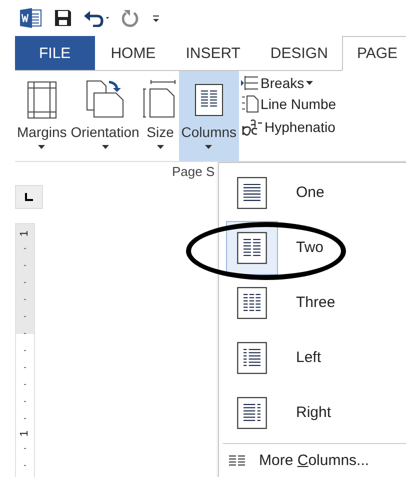 This screenshot has height=477, width=406. I want to click on orientation-icon, so click(105, 99).